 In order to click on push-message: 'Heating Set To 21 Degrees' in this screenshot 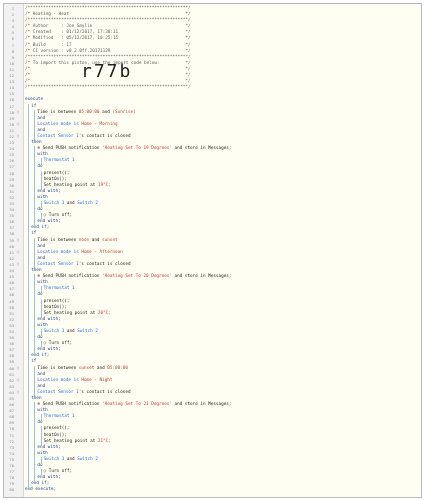, I will do `click(137, 405)`.